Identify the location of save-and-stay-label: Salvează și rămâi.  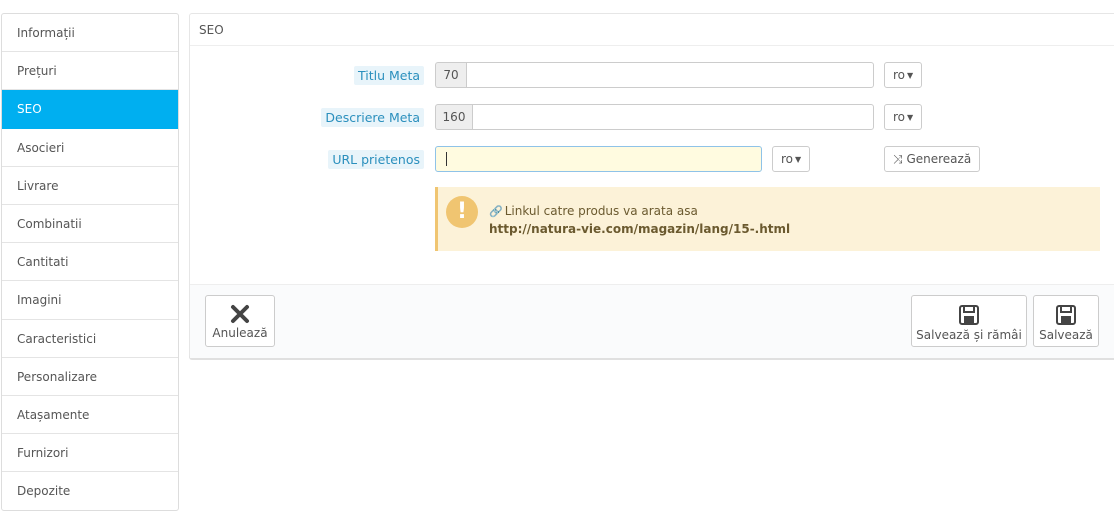
(969, 335).